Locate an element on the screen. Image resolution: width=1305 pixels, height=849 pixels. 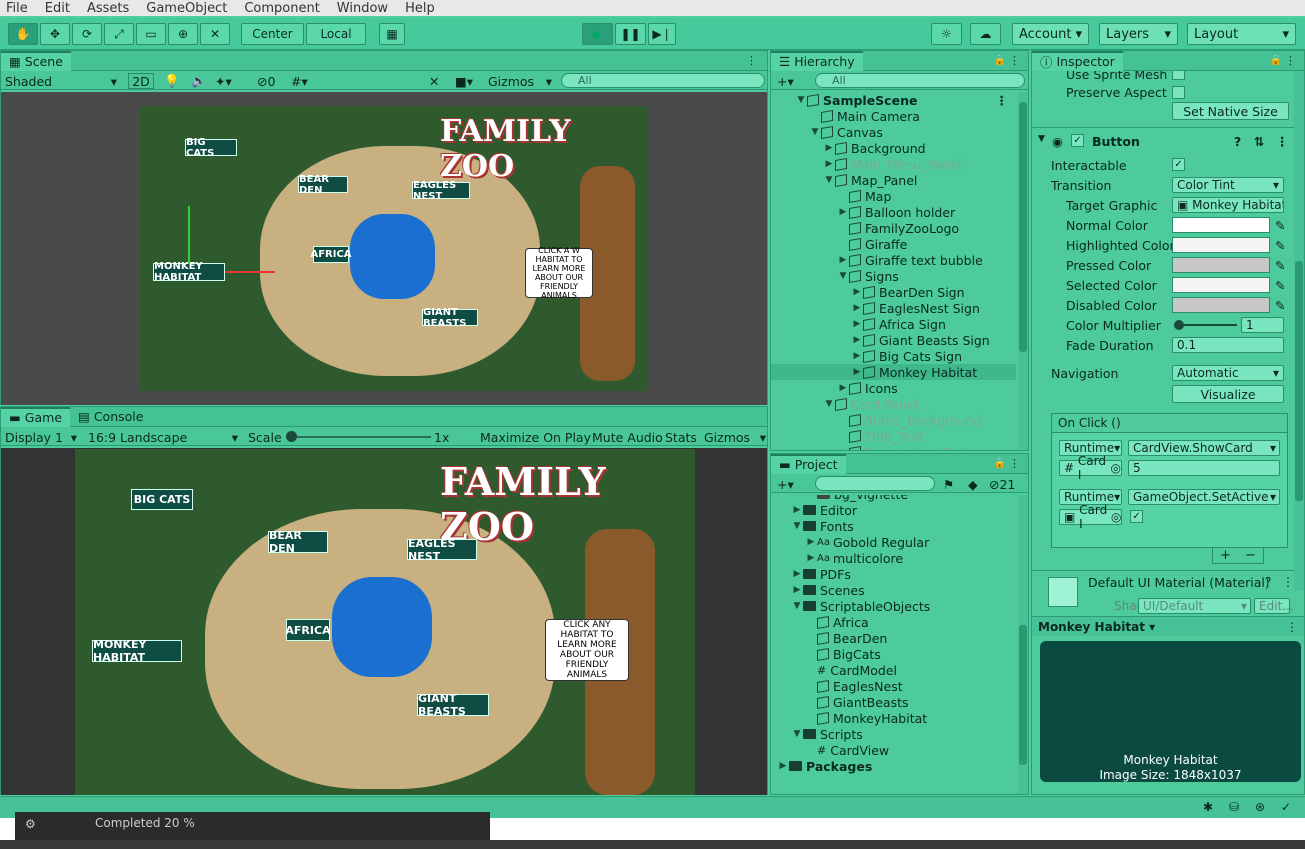
event2-target-field: ▣ Card I ◎ is located at coordinates (1090, 517).